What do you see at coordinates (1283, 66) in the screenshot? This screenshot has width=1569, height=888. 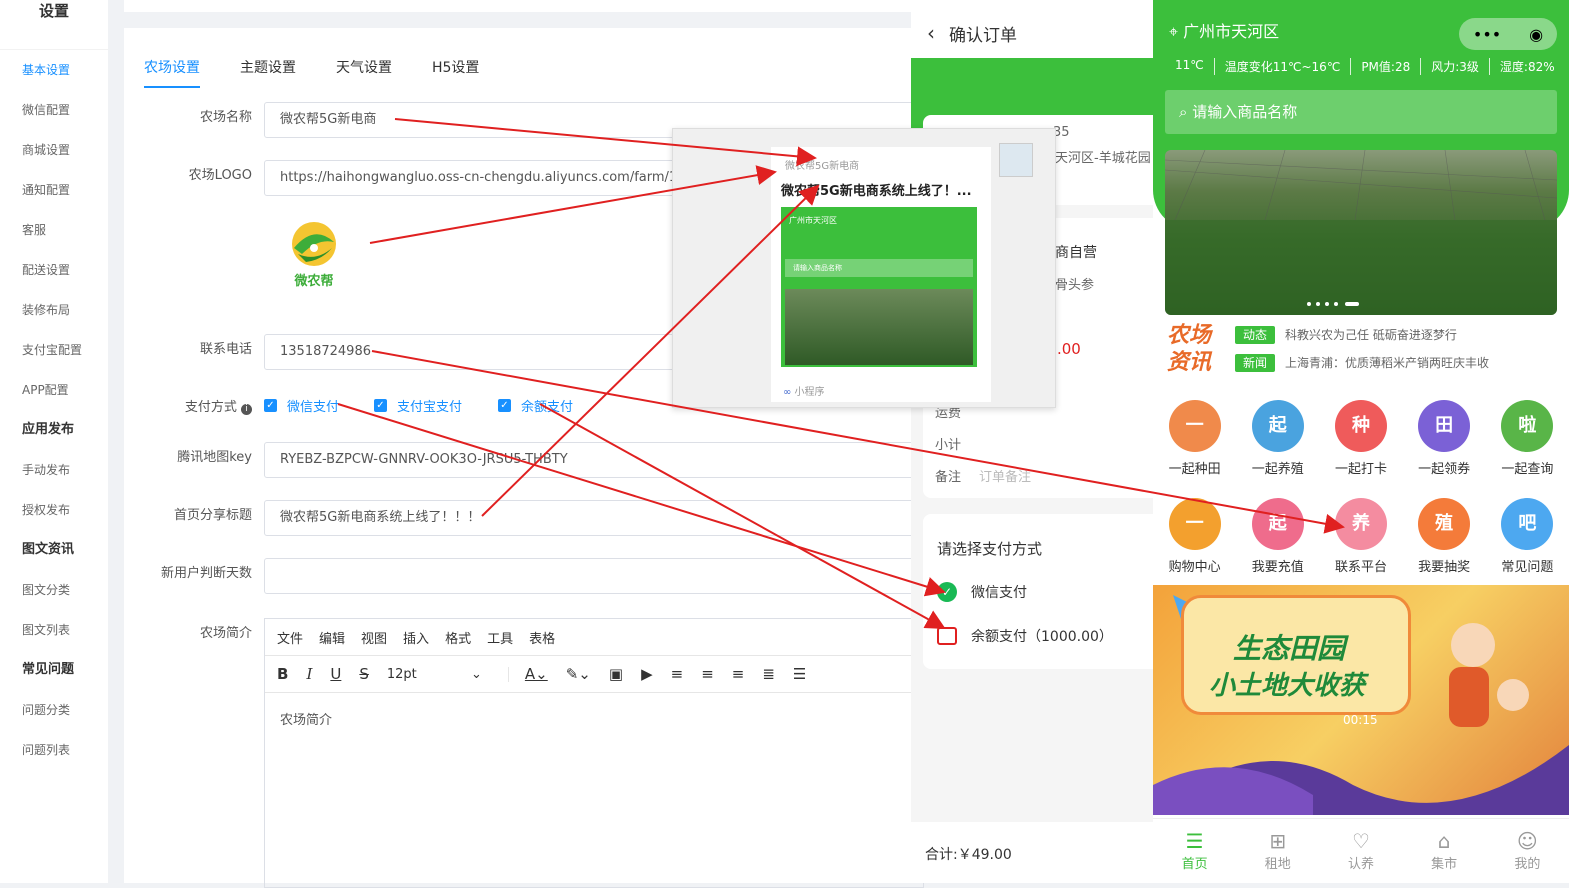 I see `weather-item: 温度变化11℃~16℃` at bounding box center [1283, 66].